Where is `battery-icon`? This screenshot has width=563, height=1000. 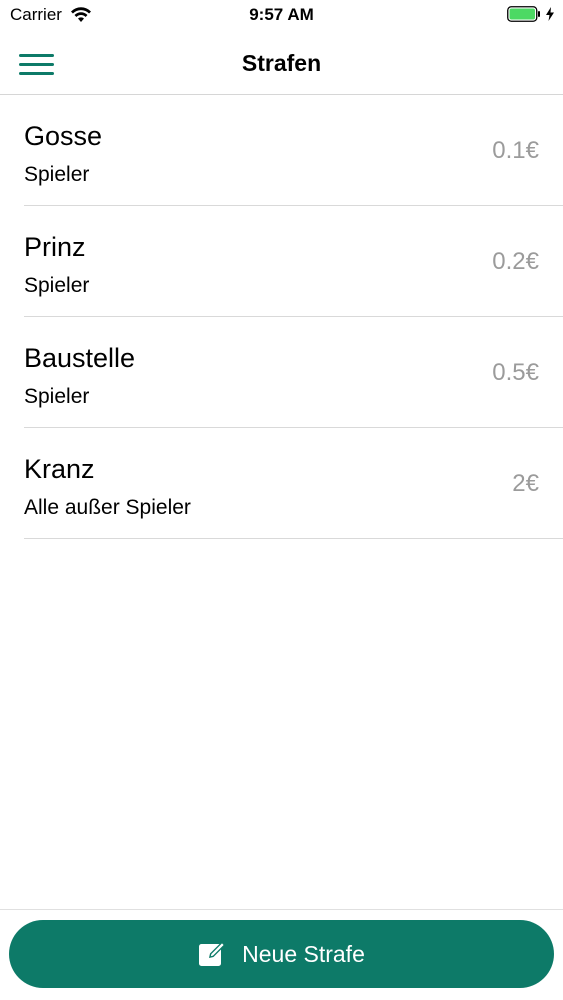 battery-icon is located at coordinates (524, 14).